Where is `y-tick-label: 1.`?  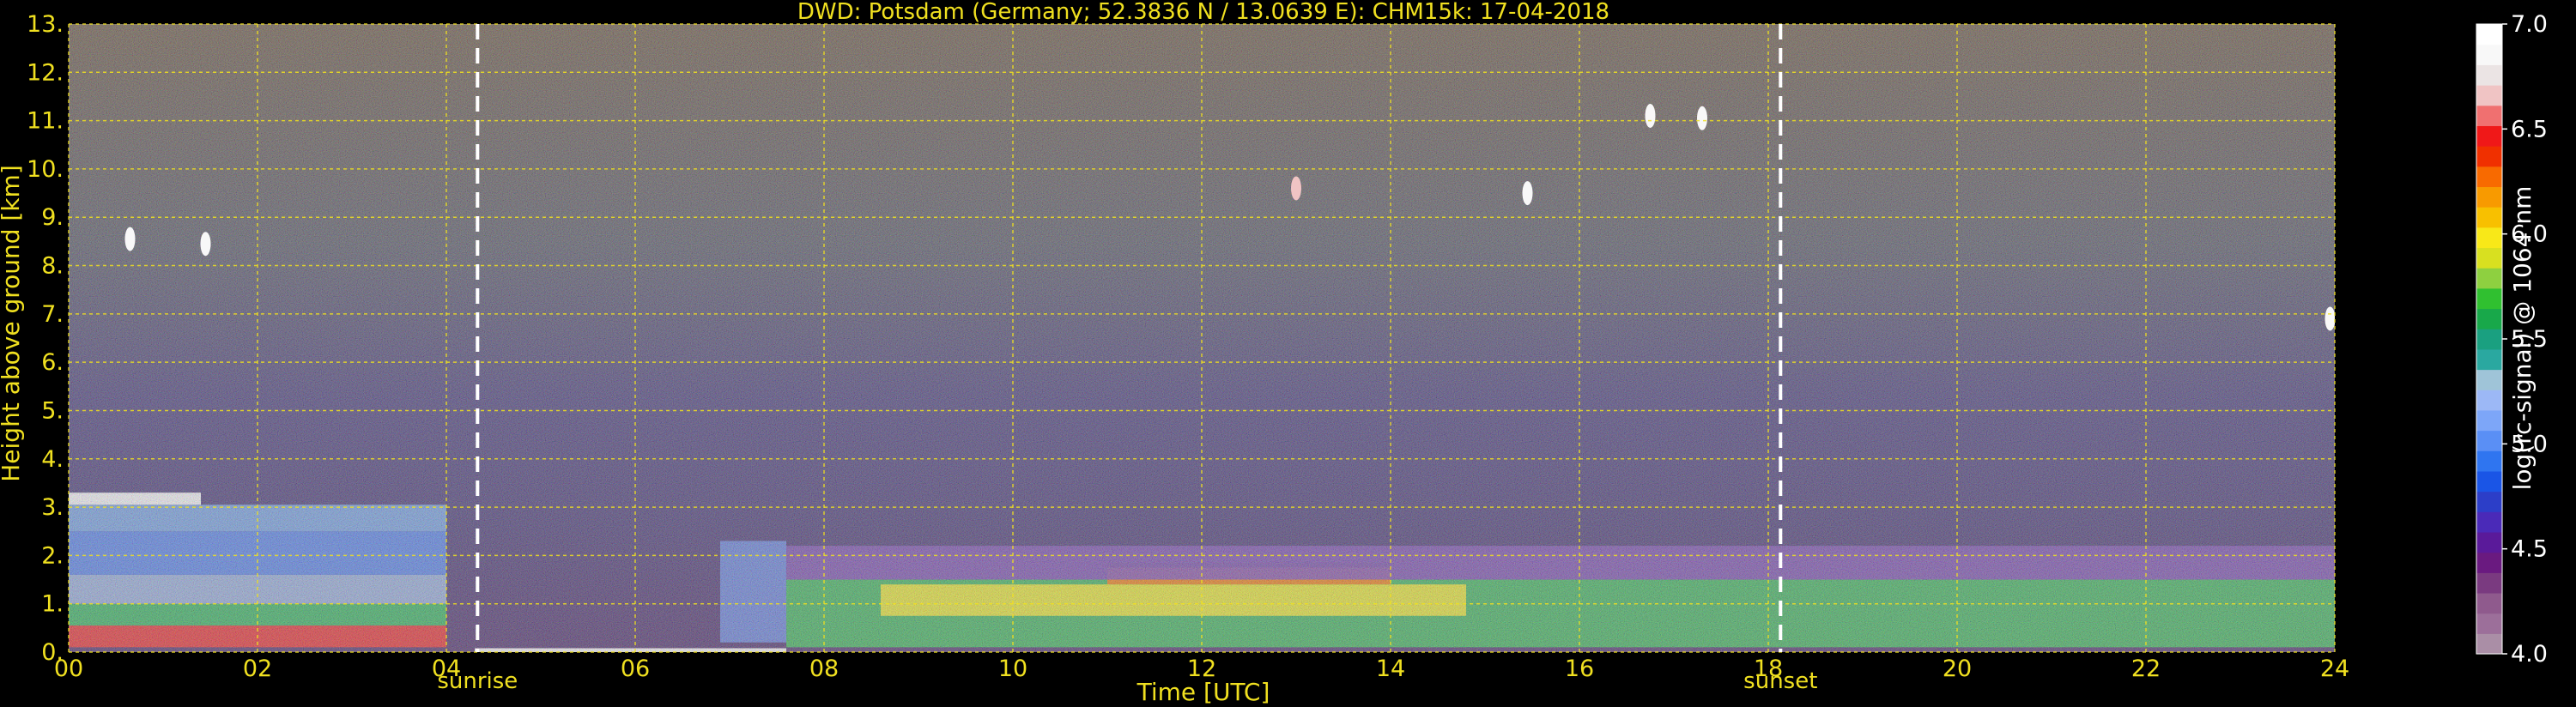 y-tick-label: 1. is located at coordinates (52, 604).